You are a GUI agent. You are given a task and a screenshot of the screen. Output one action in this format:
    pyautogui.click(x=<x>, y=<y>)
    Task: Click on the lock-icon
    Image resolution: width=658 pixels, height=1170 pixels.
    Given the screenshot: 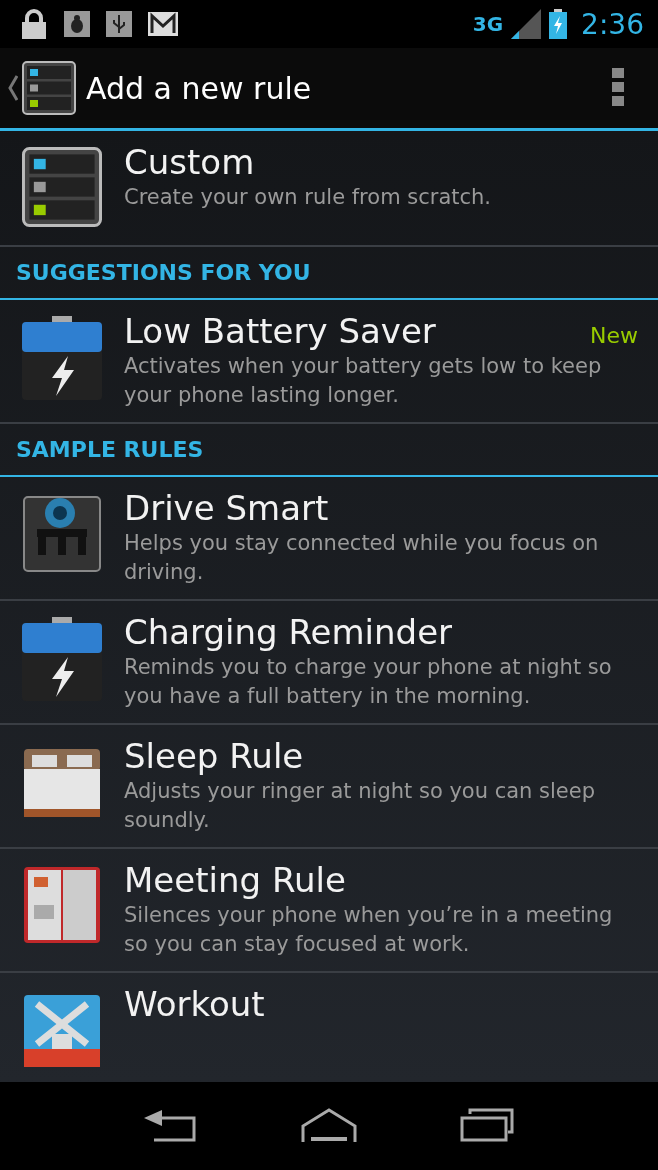 What is the action you would take?
    pyautogui.click(x=34, y=24)
    